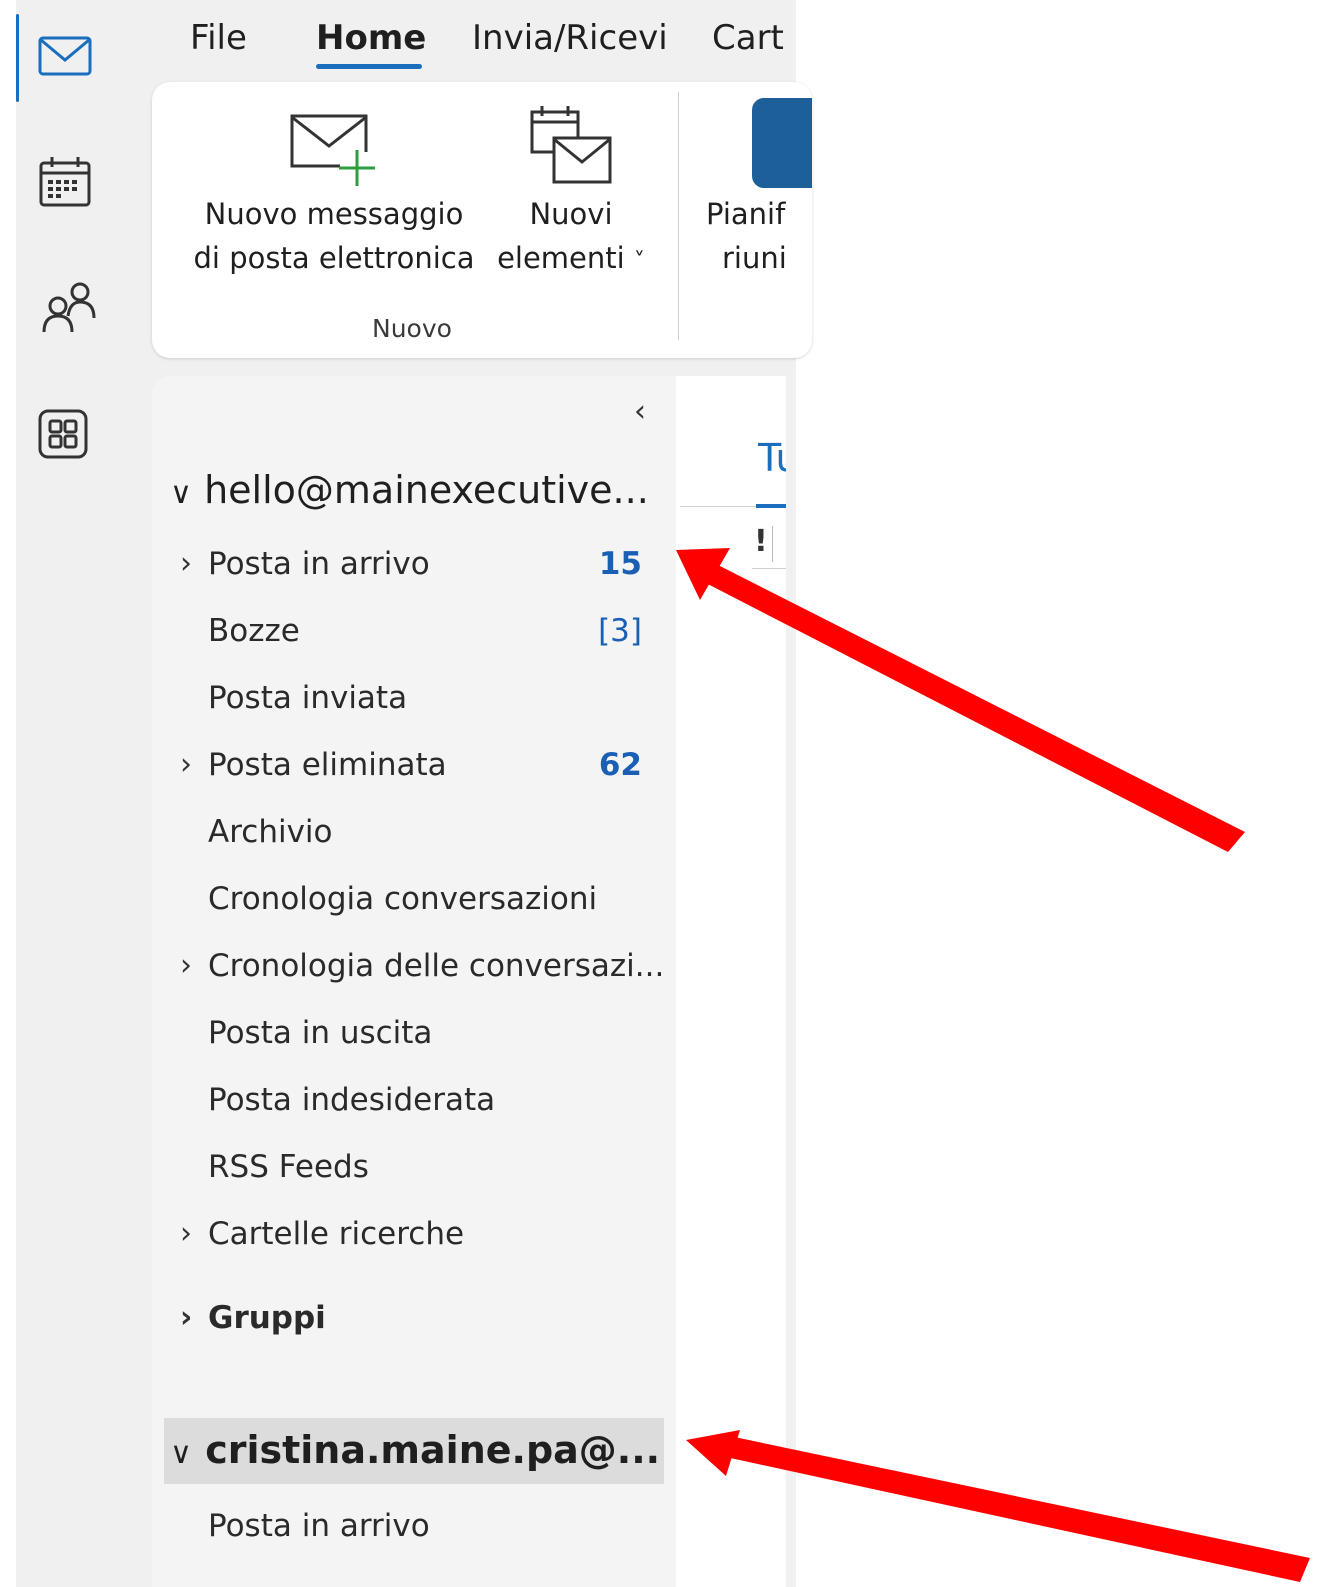  What do you see at coordinates (270, 832) in the screenshot?
I see `folder-label: Archivio` at bounding box center [270, 832].